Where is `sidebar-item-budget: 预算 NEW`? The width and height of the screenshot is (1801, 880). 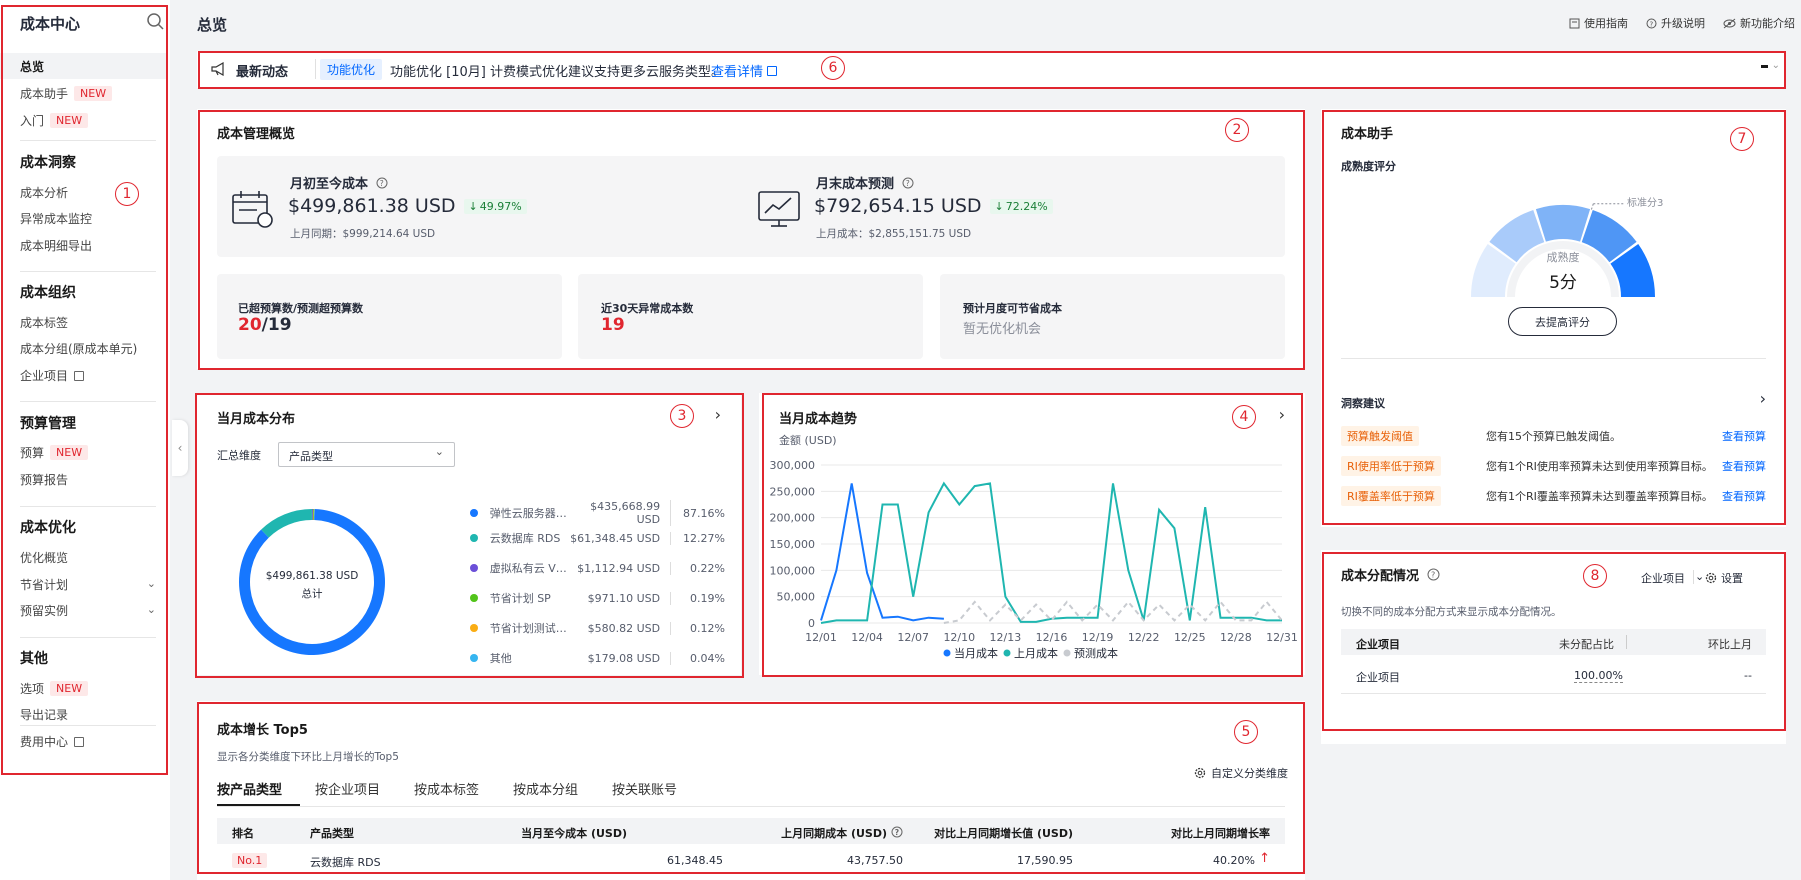 sidebar-item-budget: 预算 NEW is located at coordinates (54, 452).